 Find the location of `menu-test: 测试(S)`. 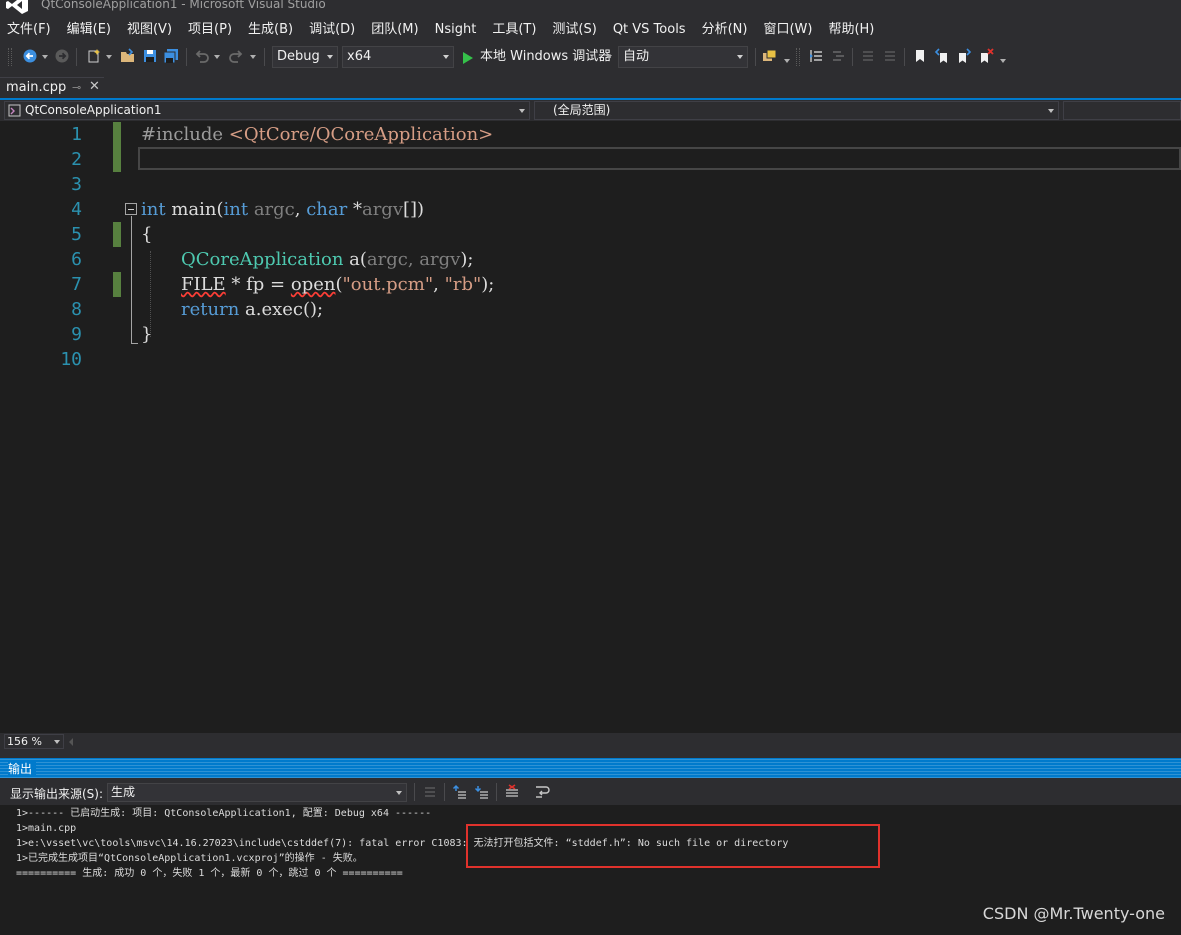

menu-test: 测试(S) is located at coordinates (578, 31).